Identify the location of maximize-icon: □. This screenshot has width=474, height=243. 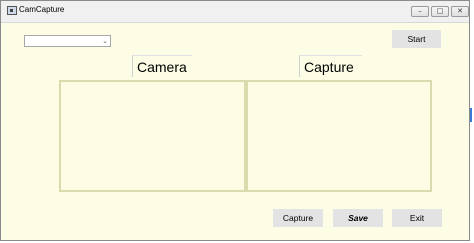
(440, 11).